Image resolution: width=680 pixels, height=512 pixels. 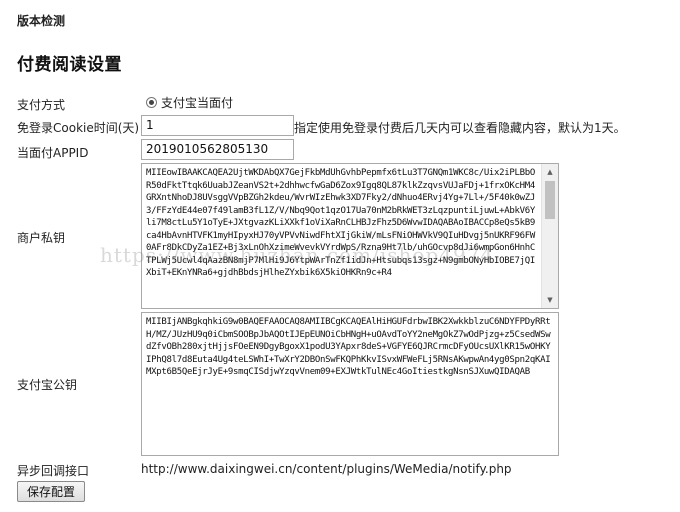 I want to click on appid-label: 当面付APPID, so click(x=53, y=153).